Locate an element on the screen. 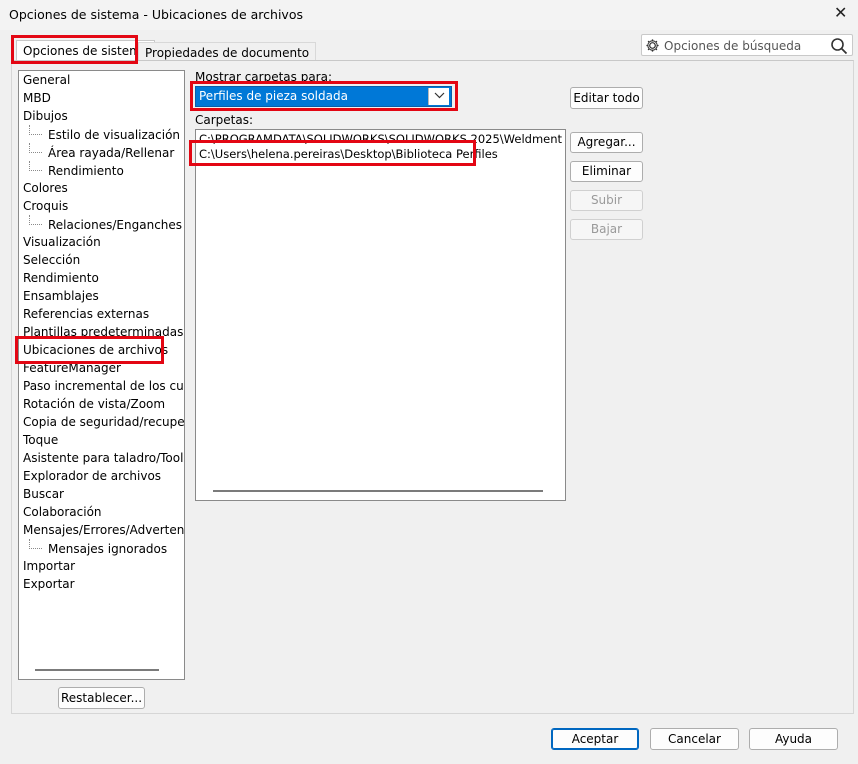 The height and width of the screenshot is (764, 858). tree-item-relaciones: Relaciones/Enganches is located at coordinates (105, 224).